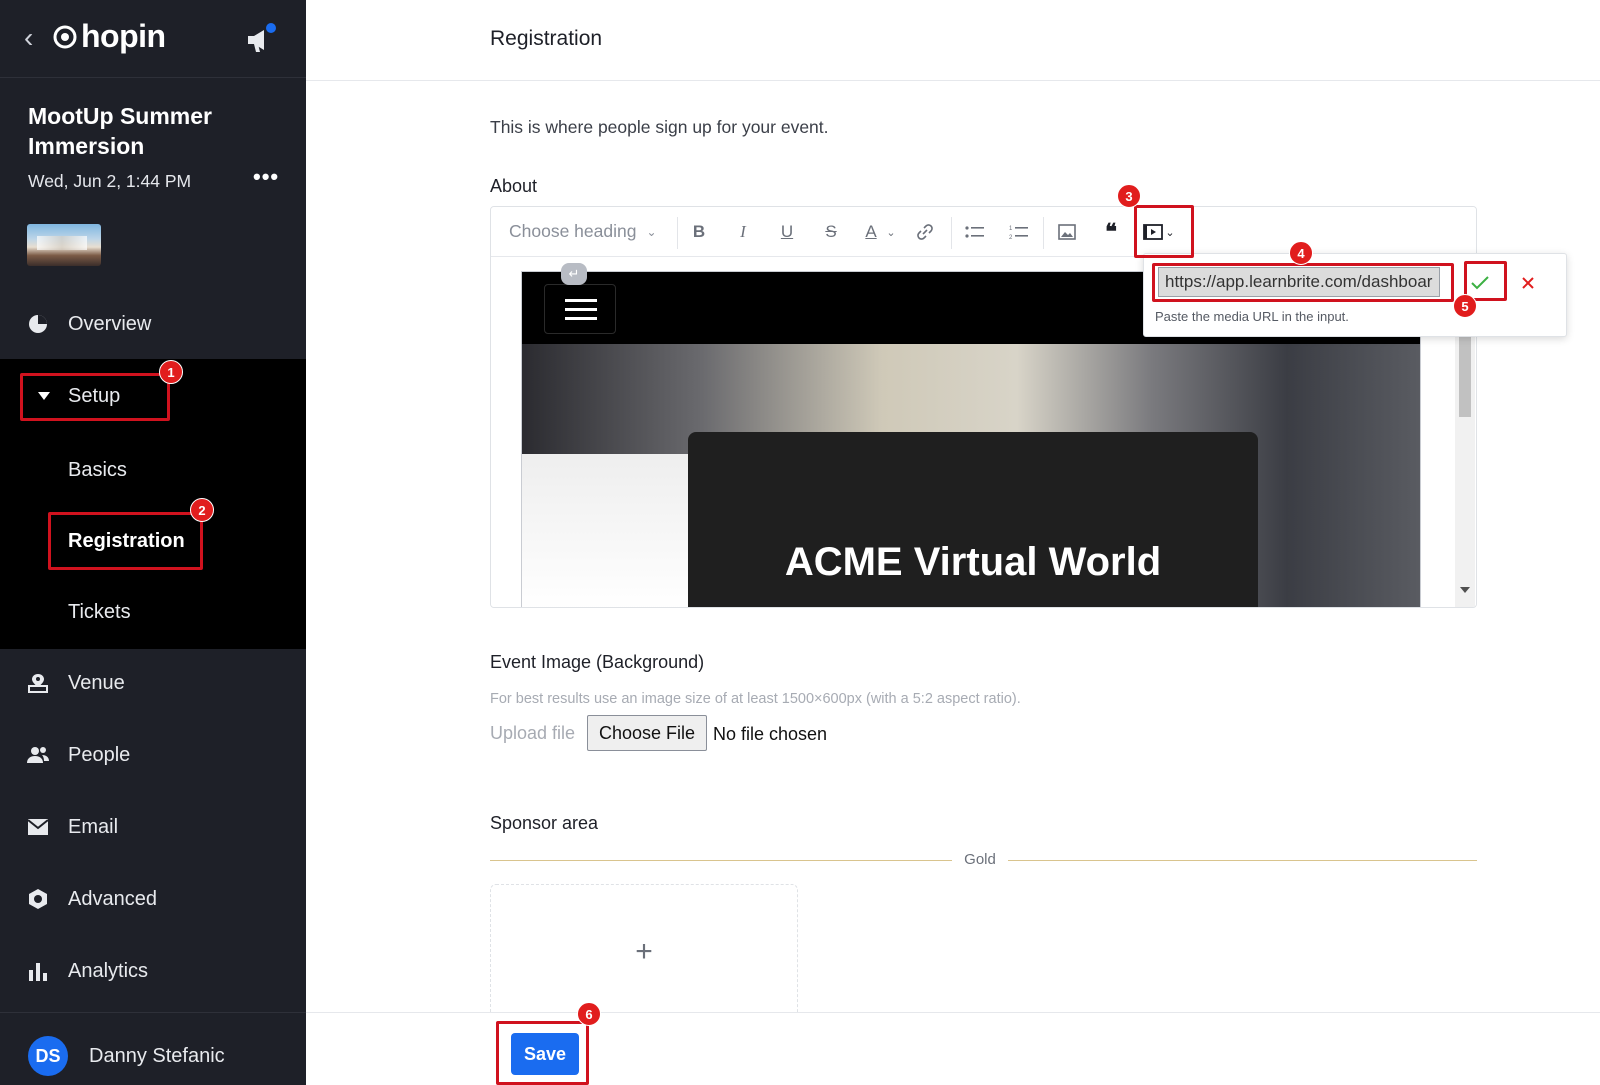  Describe the element at coordinates (544, 823) in the screenshot. I see `sponsor-area-label: Sponsor area` at that location.